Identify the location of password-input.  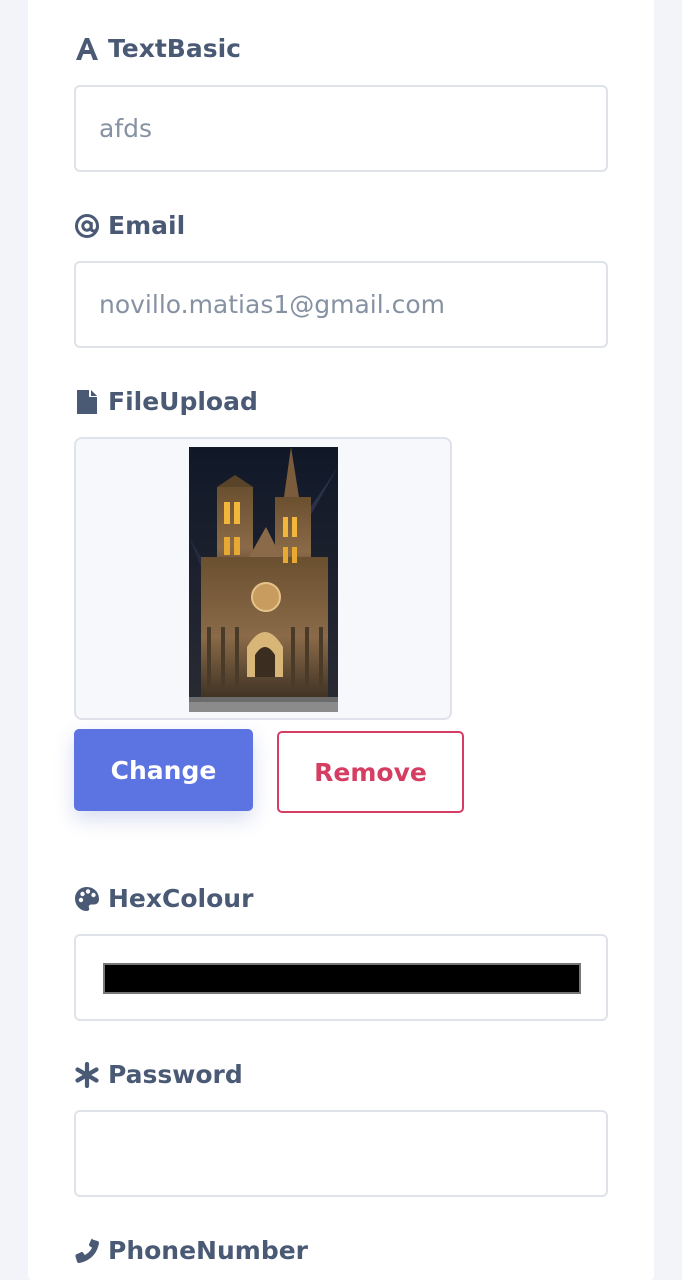
(341, 1153).